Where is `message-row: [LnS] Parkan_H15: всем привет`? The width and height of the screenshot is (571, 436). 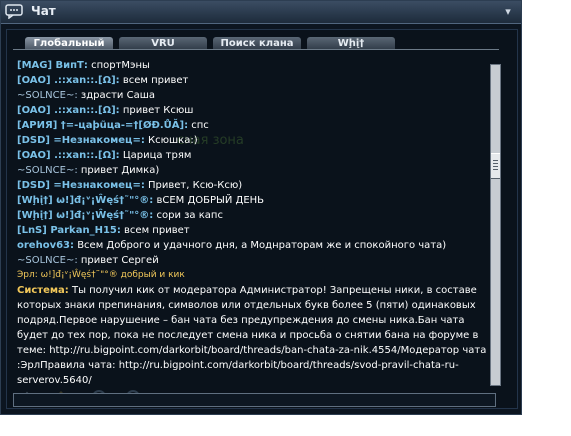
message-row: [LnS] Parkan_H15: всем привет is located at coordinates (252, 230).